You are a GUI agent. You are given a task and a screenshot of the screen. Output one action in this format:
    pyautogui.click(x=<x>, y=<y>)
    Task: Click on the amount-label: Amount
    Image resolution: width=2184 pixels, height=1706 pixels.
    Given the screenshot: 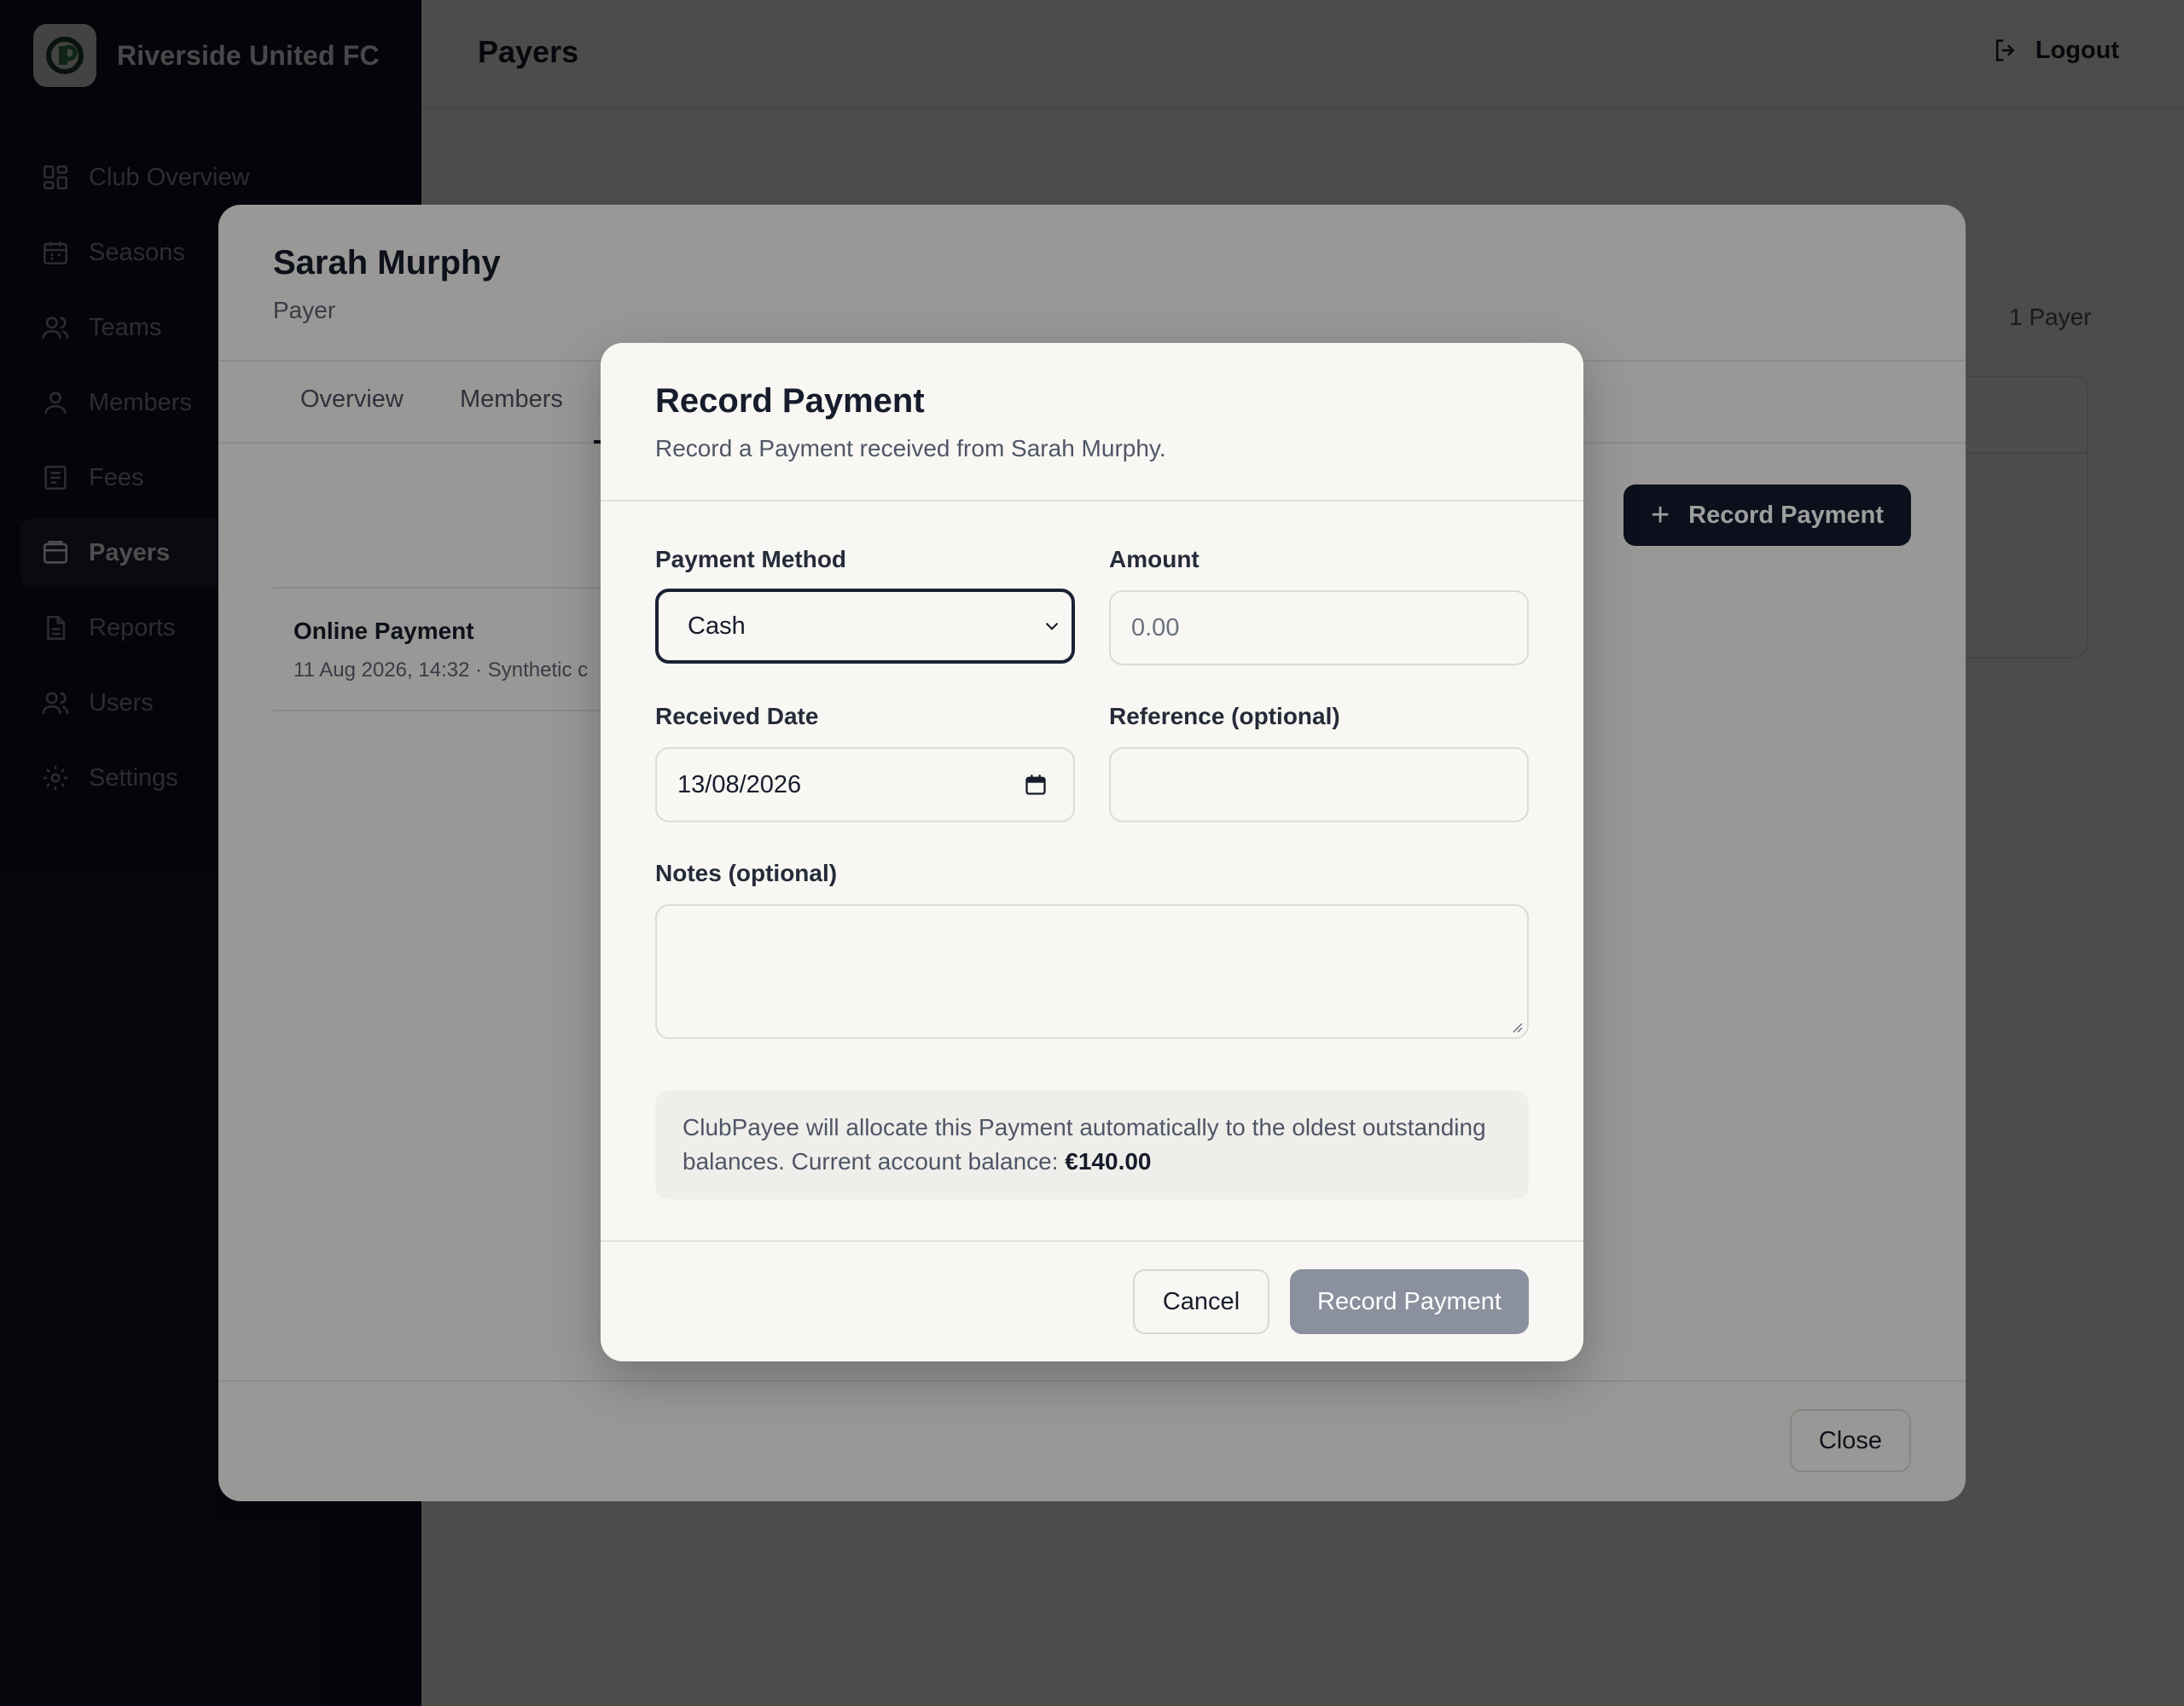 What is the action you would take?
    pyautogui.click(x=1154, y=559)
    